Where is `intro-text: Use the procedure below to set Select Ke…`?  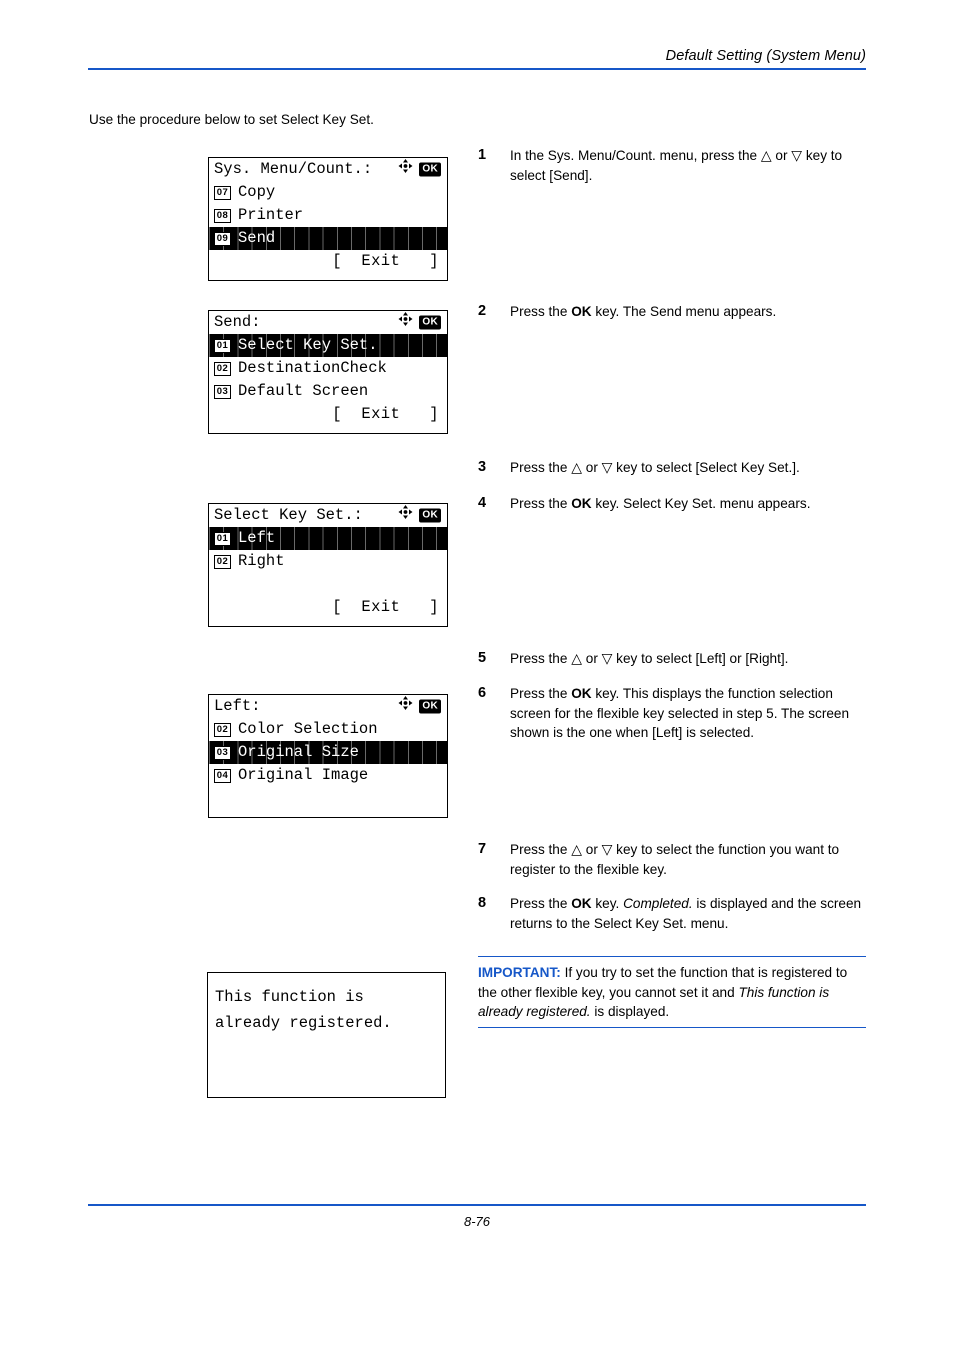 intro-text: Use the procedure below to set Select Ke… is located at coordinates (231, 119).